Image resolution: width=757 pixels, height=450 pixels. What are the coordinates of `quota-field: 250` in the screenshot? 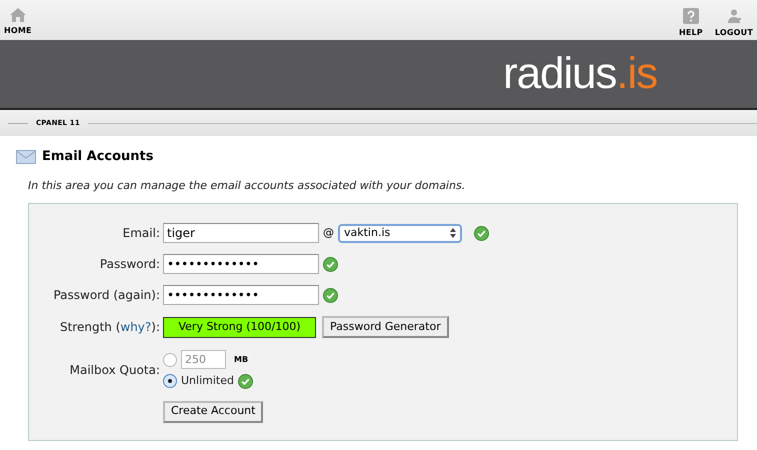 It's located at (203, 359).